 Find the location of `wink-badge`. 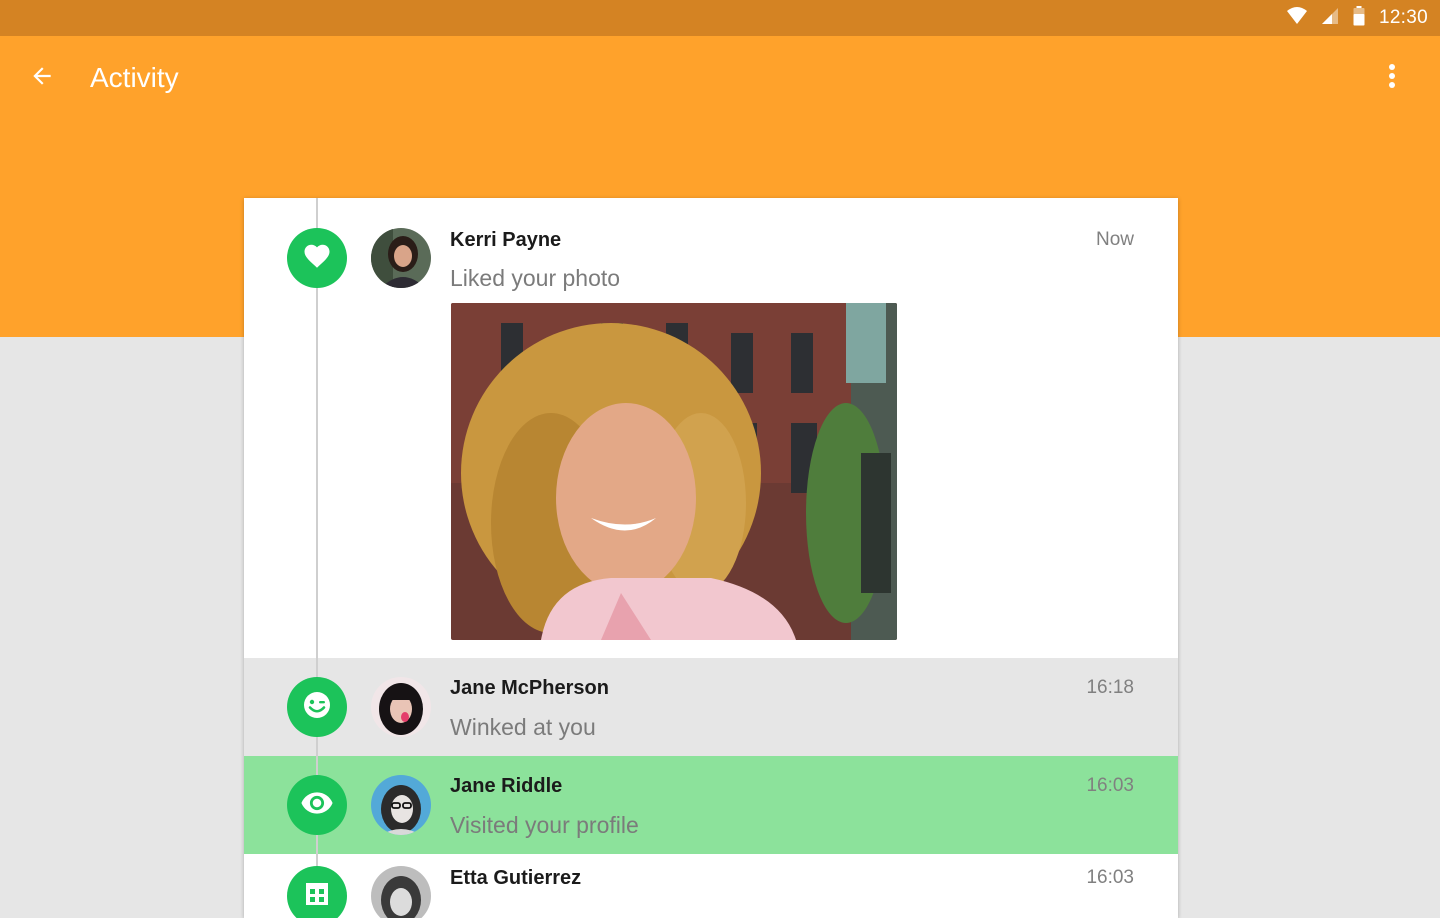

wink-badge is located at coordinates (317, 707).